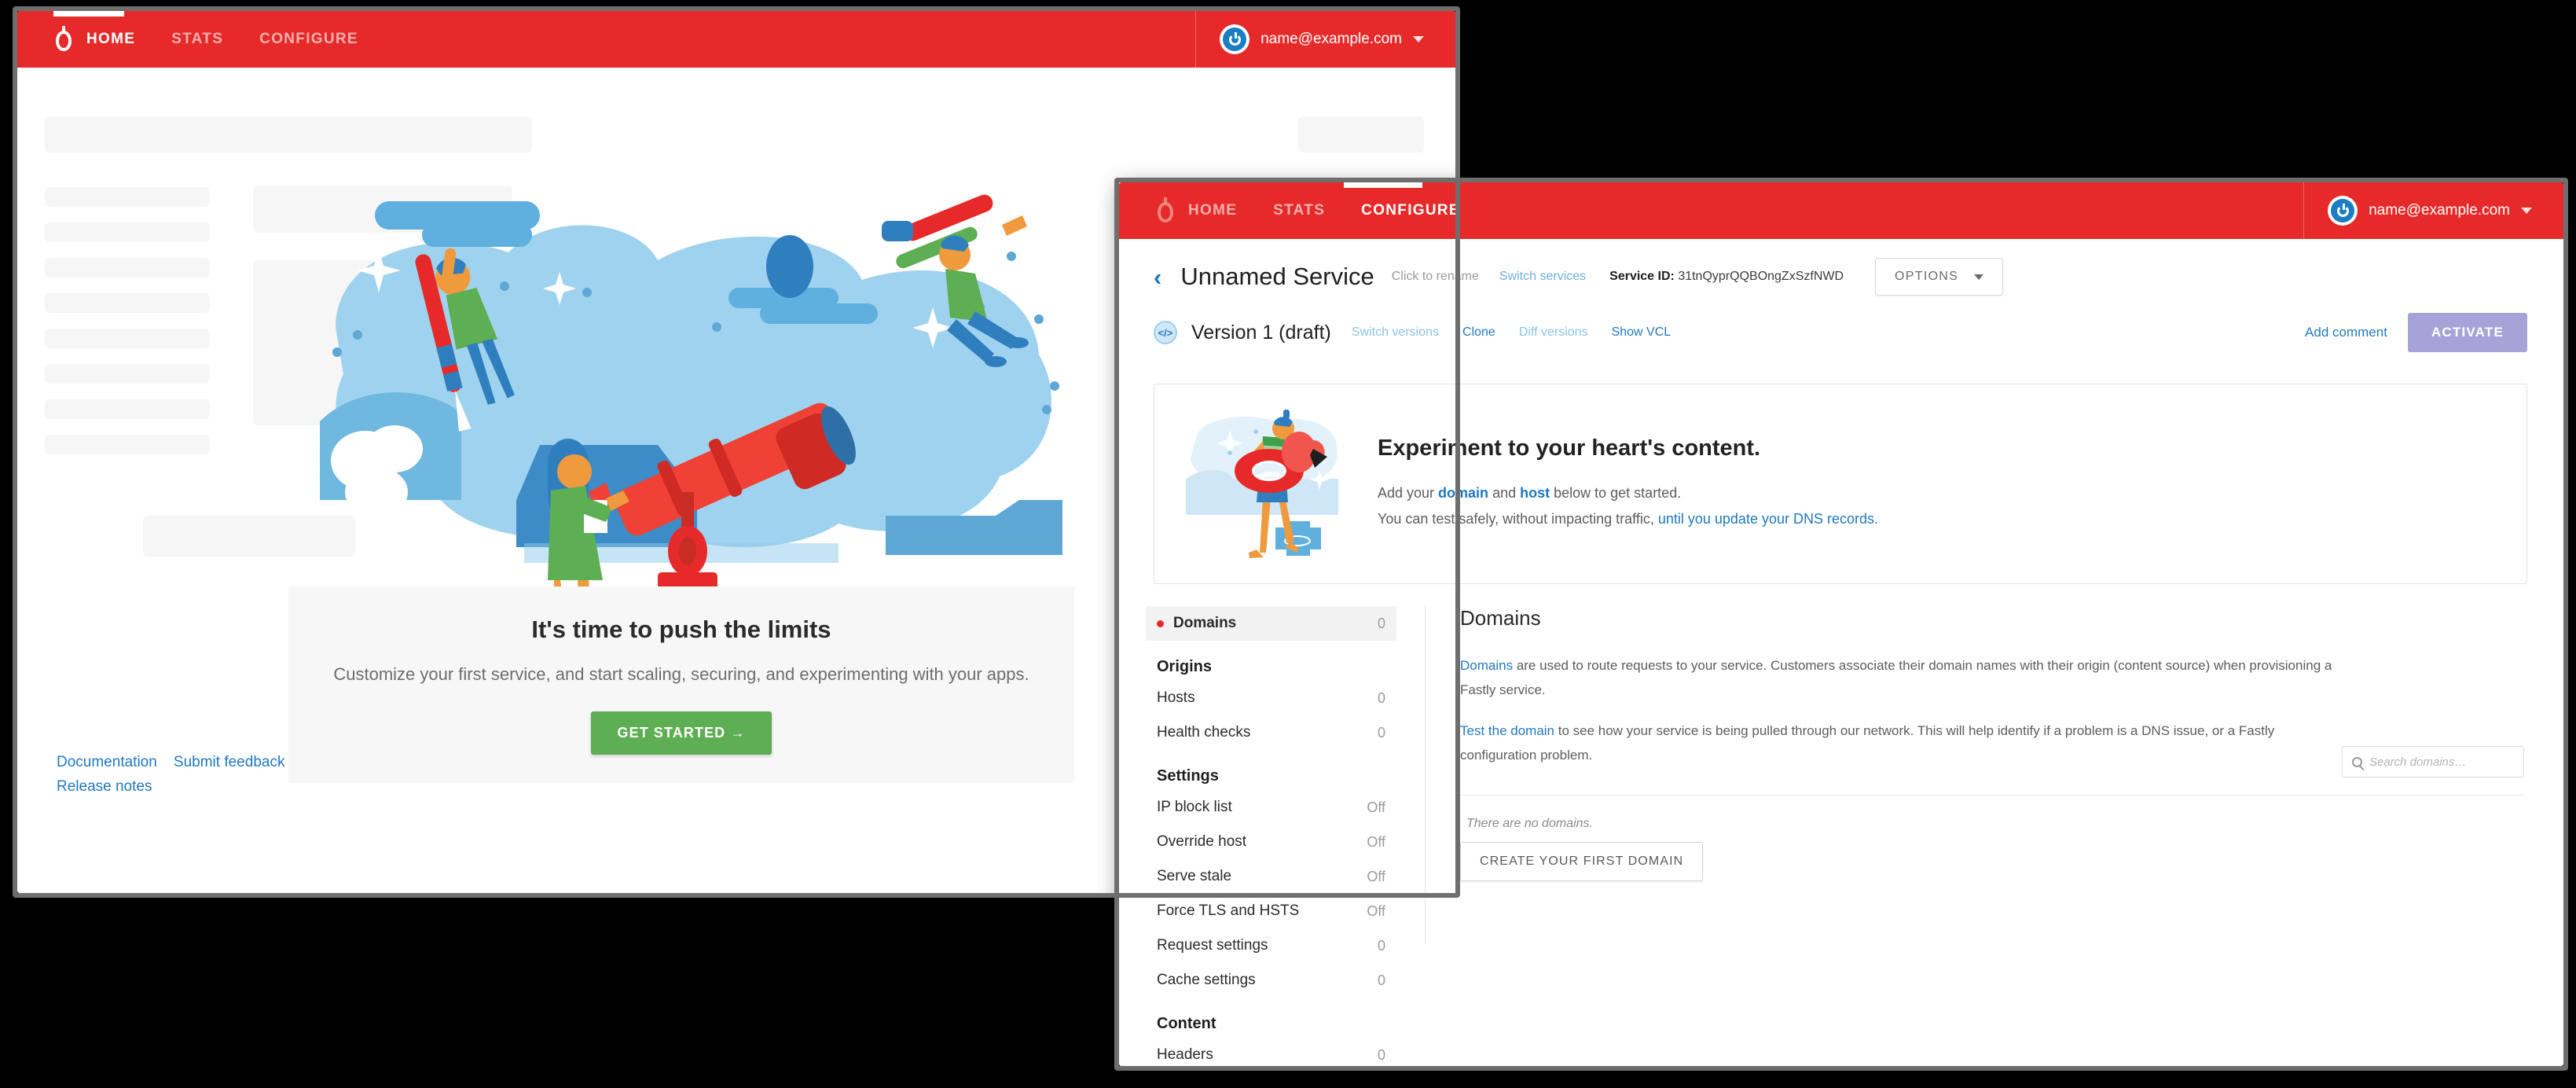 The image size is (2576, 1088). I want to click on service-id: Service ID: 31tnQyprQQBOngZxSzfNWD, so click(1726, 277).